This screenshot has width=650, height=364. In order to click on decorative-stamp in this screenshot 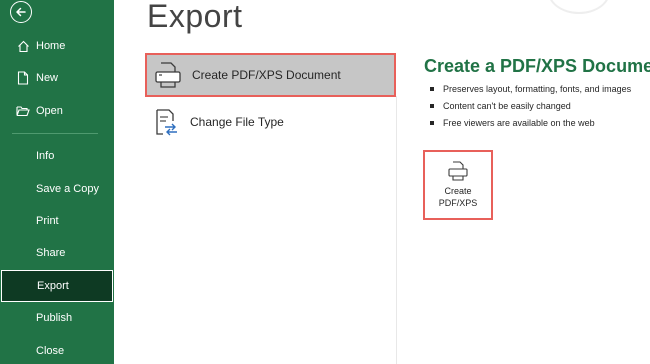, I will do `click(579, 7)`.